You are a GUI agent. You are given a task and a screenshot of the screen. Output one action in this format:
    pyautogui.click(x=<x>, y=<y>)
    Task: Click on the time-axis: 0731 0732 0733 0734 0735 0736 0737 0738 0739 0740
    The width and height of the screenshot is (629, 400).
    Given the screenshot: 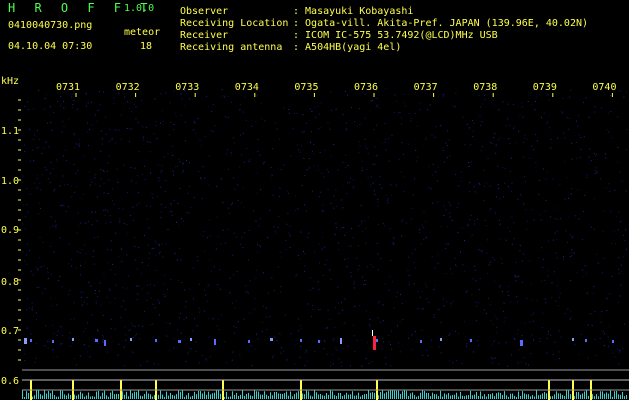 What is the action you would take?
    pyautogui.click(x=336, y=89)
    